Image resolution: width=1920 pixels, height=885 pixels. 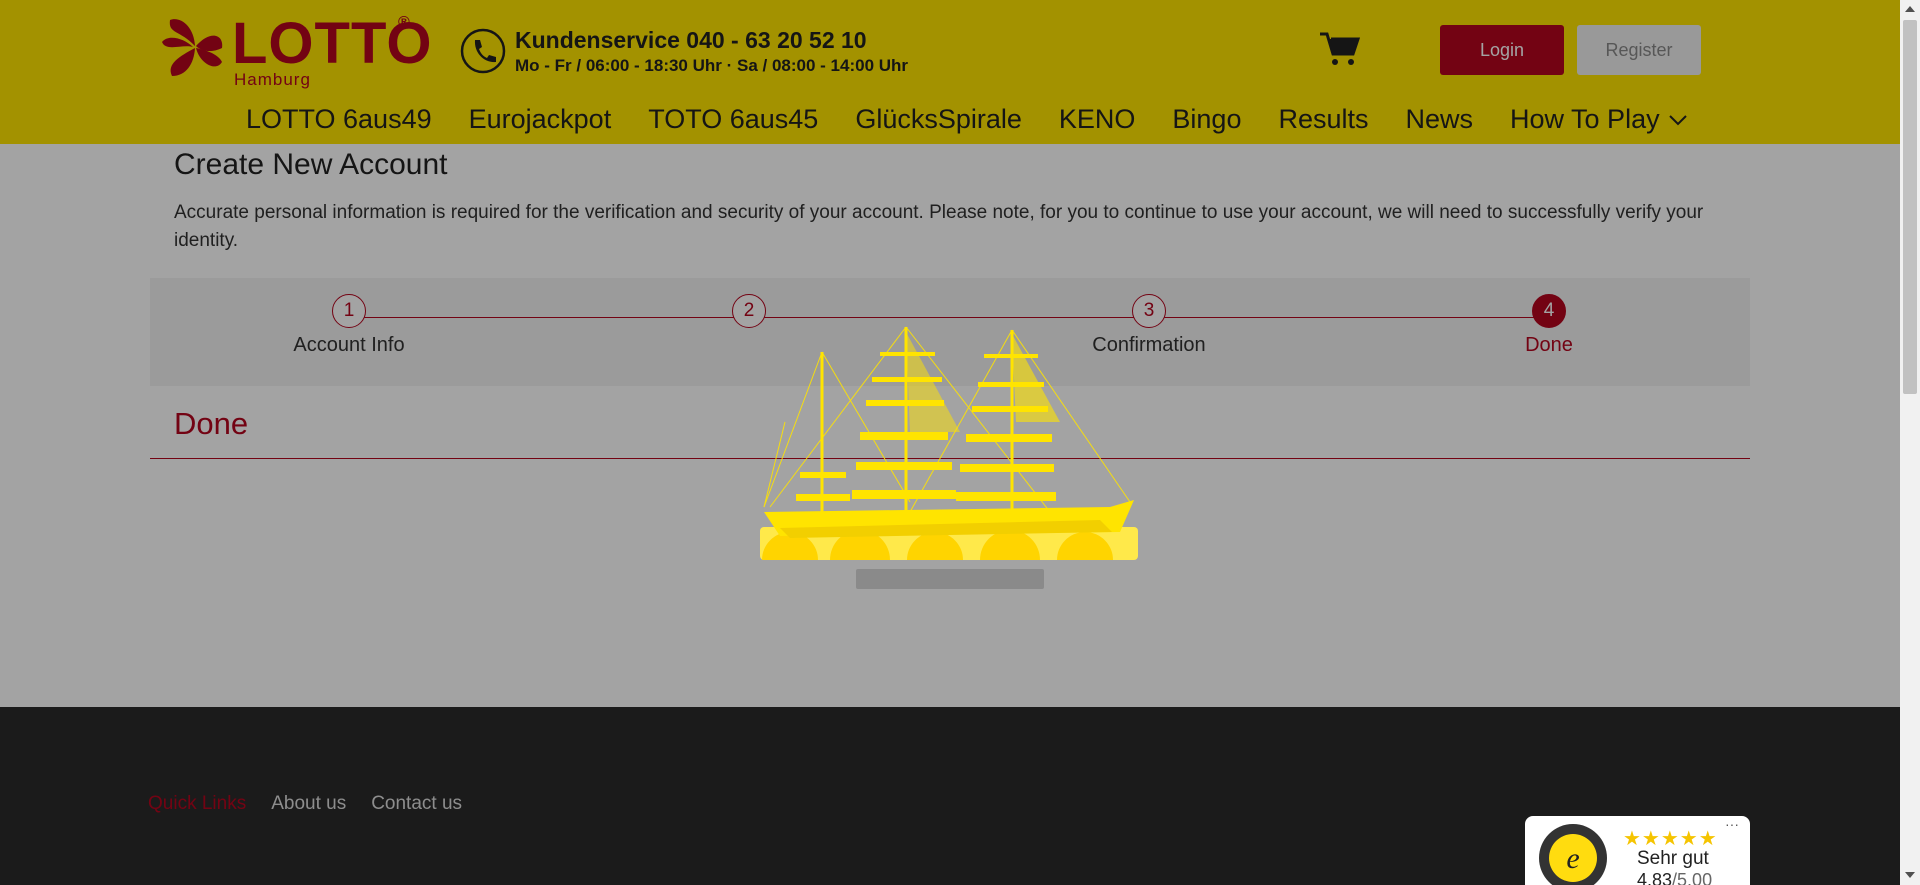 I want to click on sailing-ship-loader-icon, so click(x=949, y=443).